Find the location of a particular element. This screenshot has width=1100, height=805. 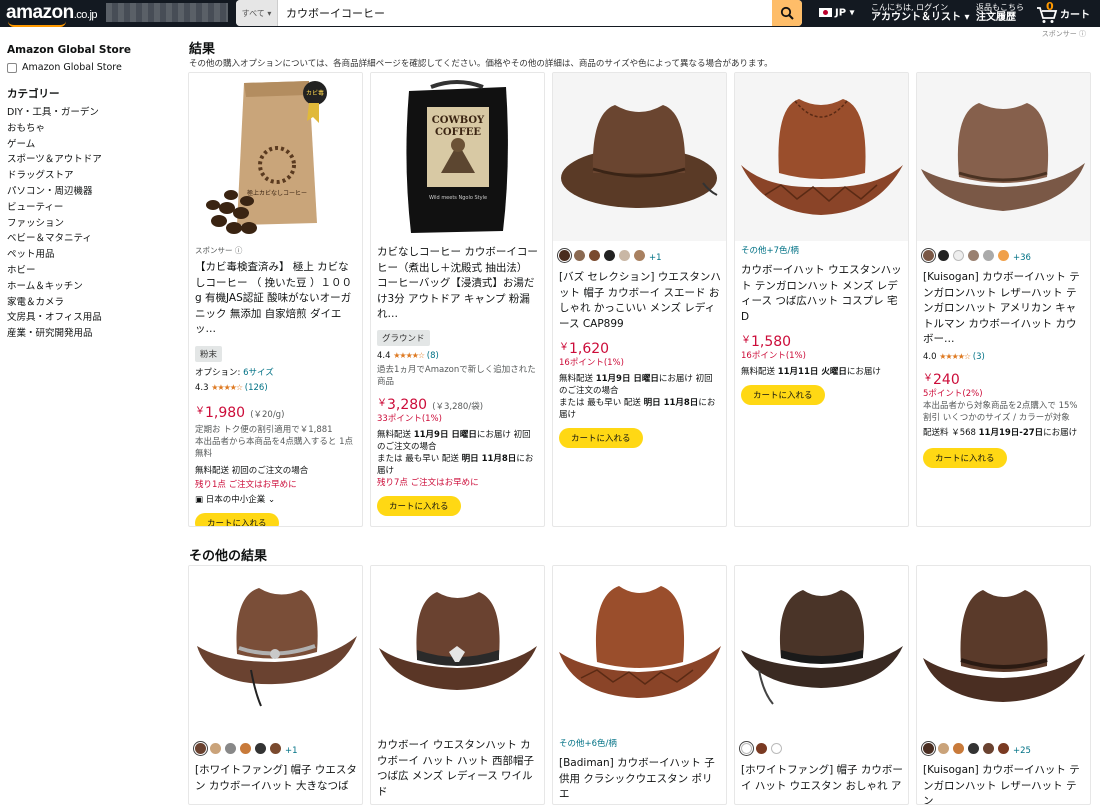

more-colors-link: +25 is located at coordinates (1022, 751).